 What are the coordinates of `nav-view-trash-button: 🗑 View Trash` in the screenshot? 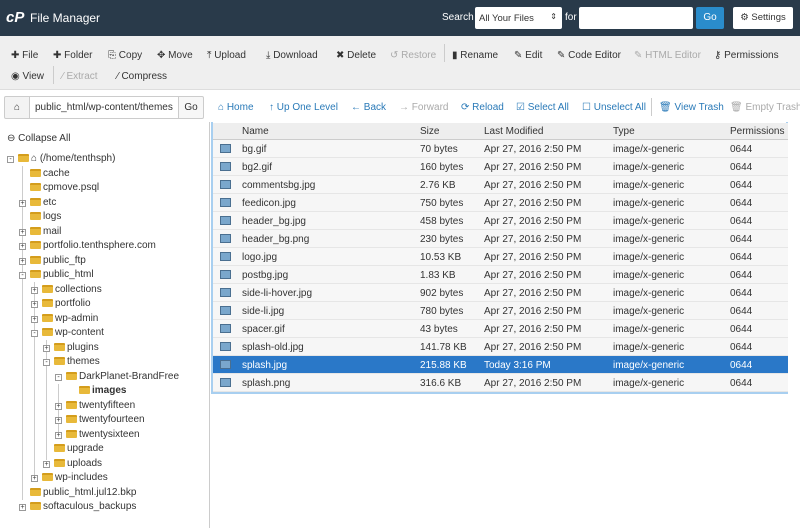 It's located at (691, 107).